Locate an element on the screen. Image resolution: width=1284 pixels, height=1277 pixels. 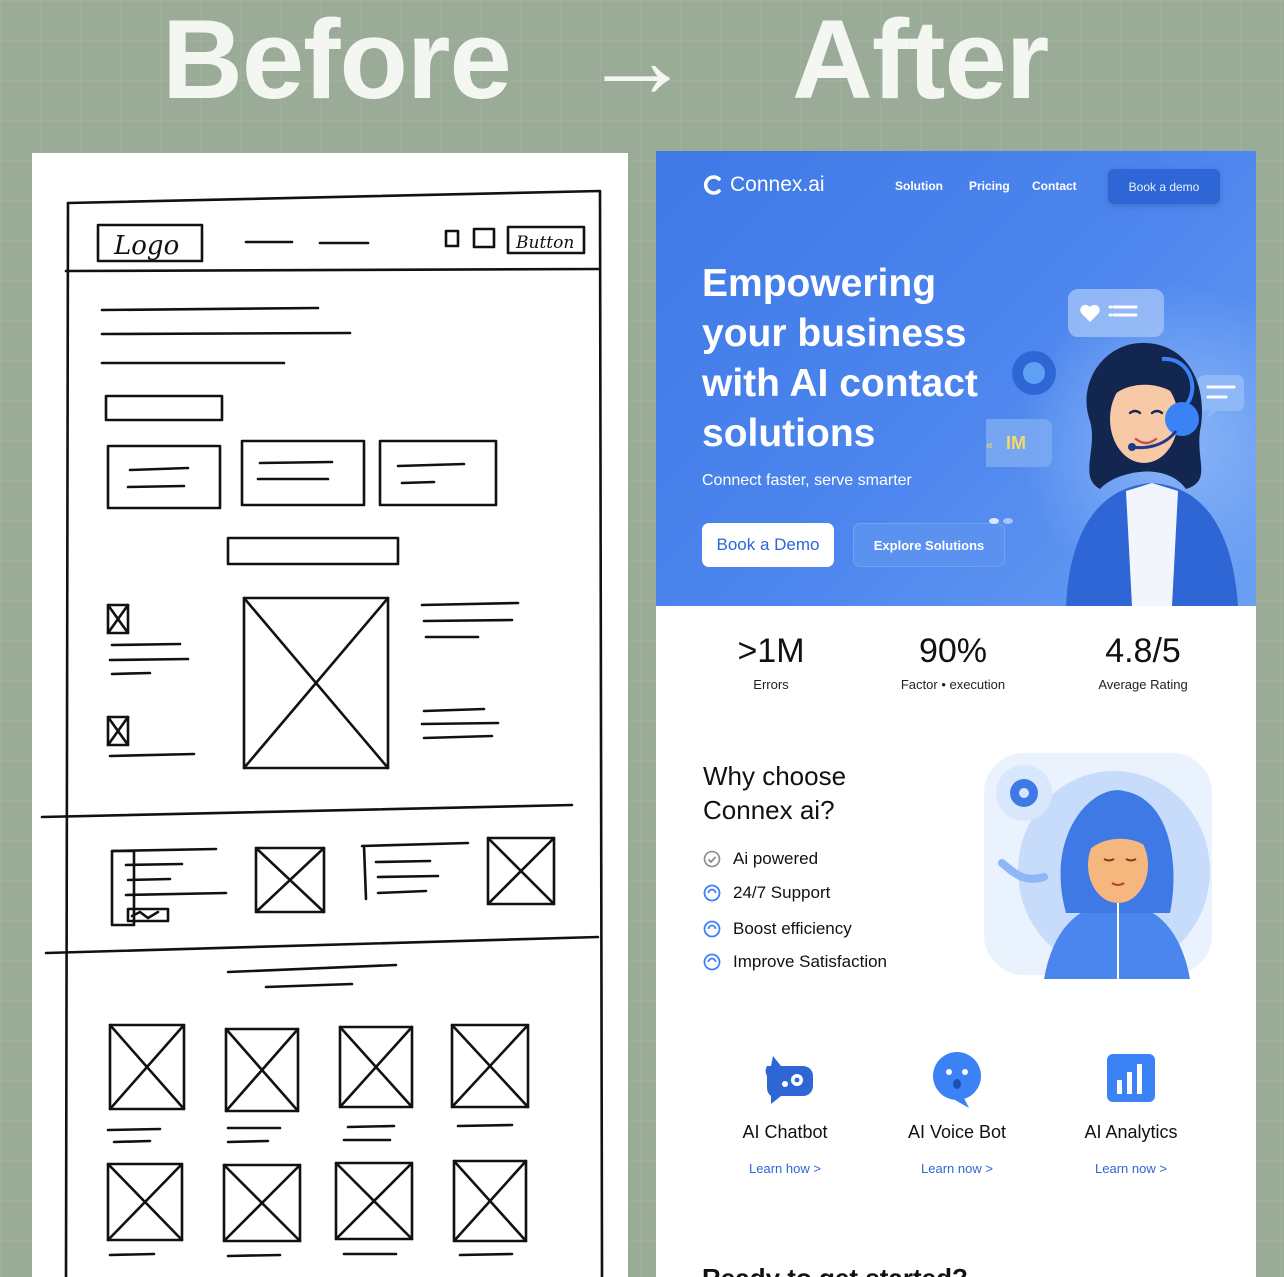
nav-link-contact: Contact is located at coordinates (1054, 186).